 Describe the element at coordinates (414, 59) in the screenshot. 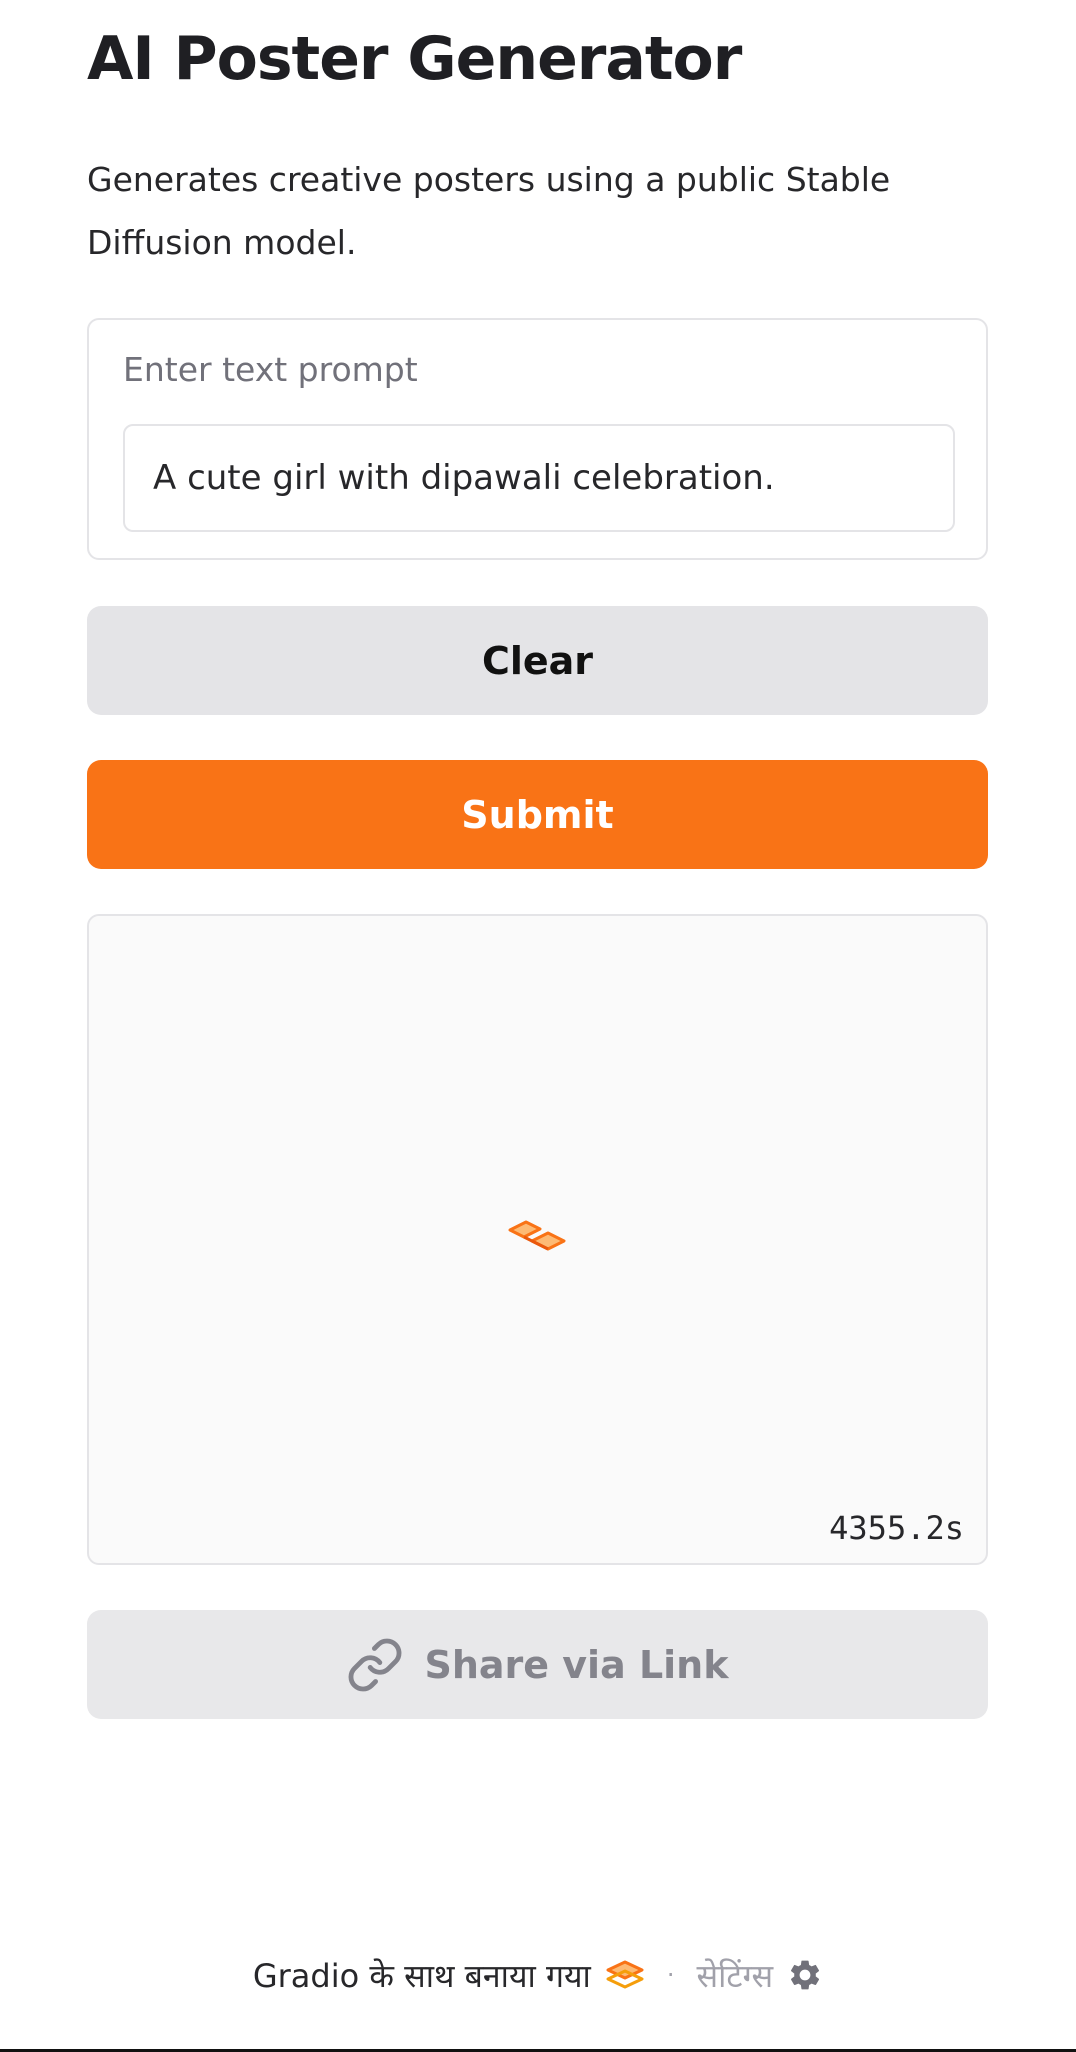

I see `page-title: AI Poster Generator` at that location.